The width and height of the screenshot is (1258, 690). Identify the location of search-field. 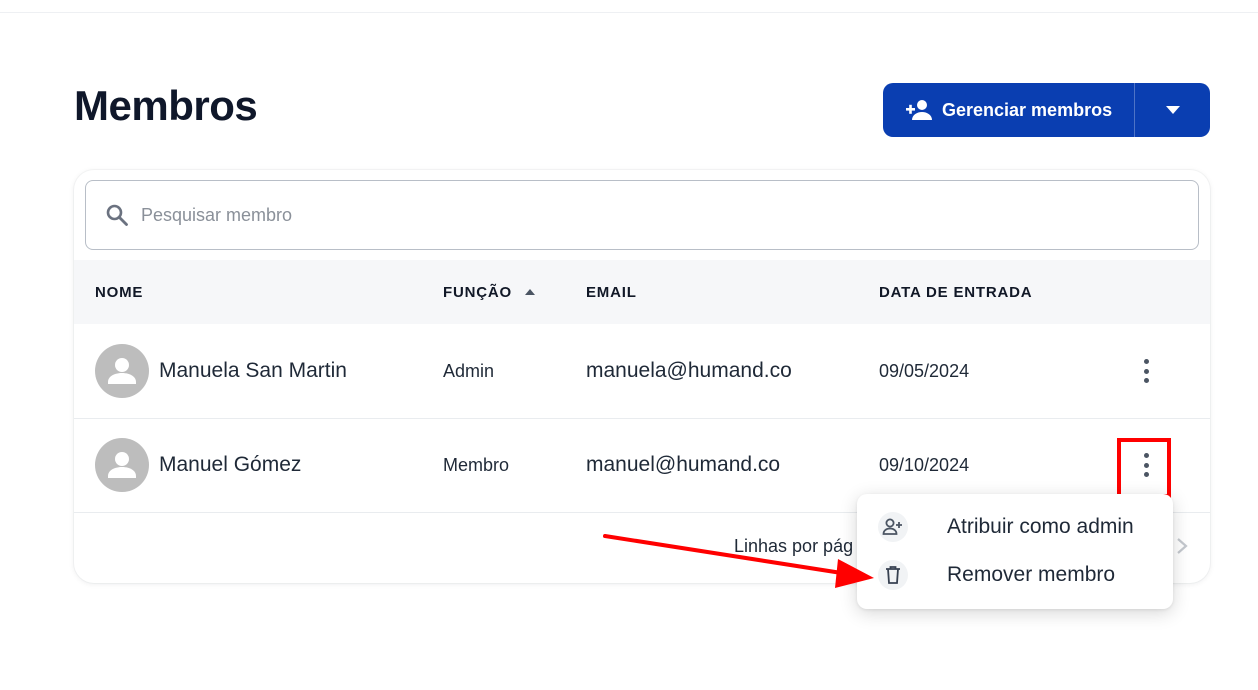
(642, 215).